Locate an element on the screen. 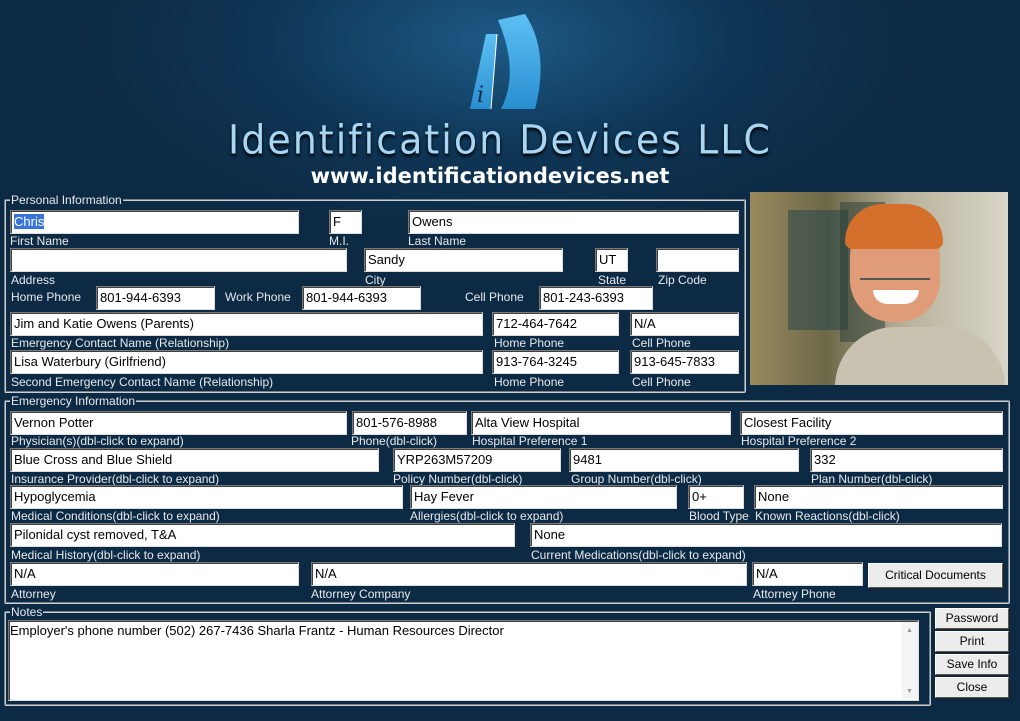  medical-history-label: Medical History(dbl-click to expand) is located at coordinates (106, 555).